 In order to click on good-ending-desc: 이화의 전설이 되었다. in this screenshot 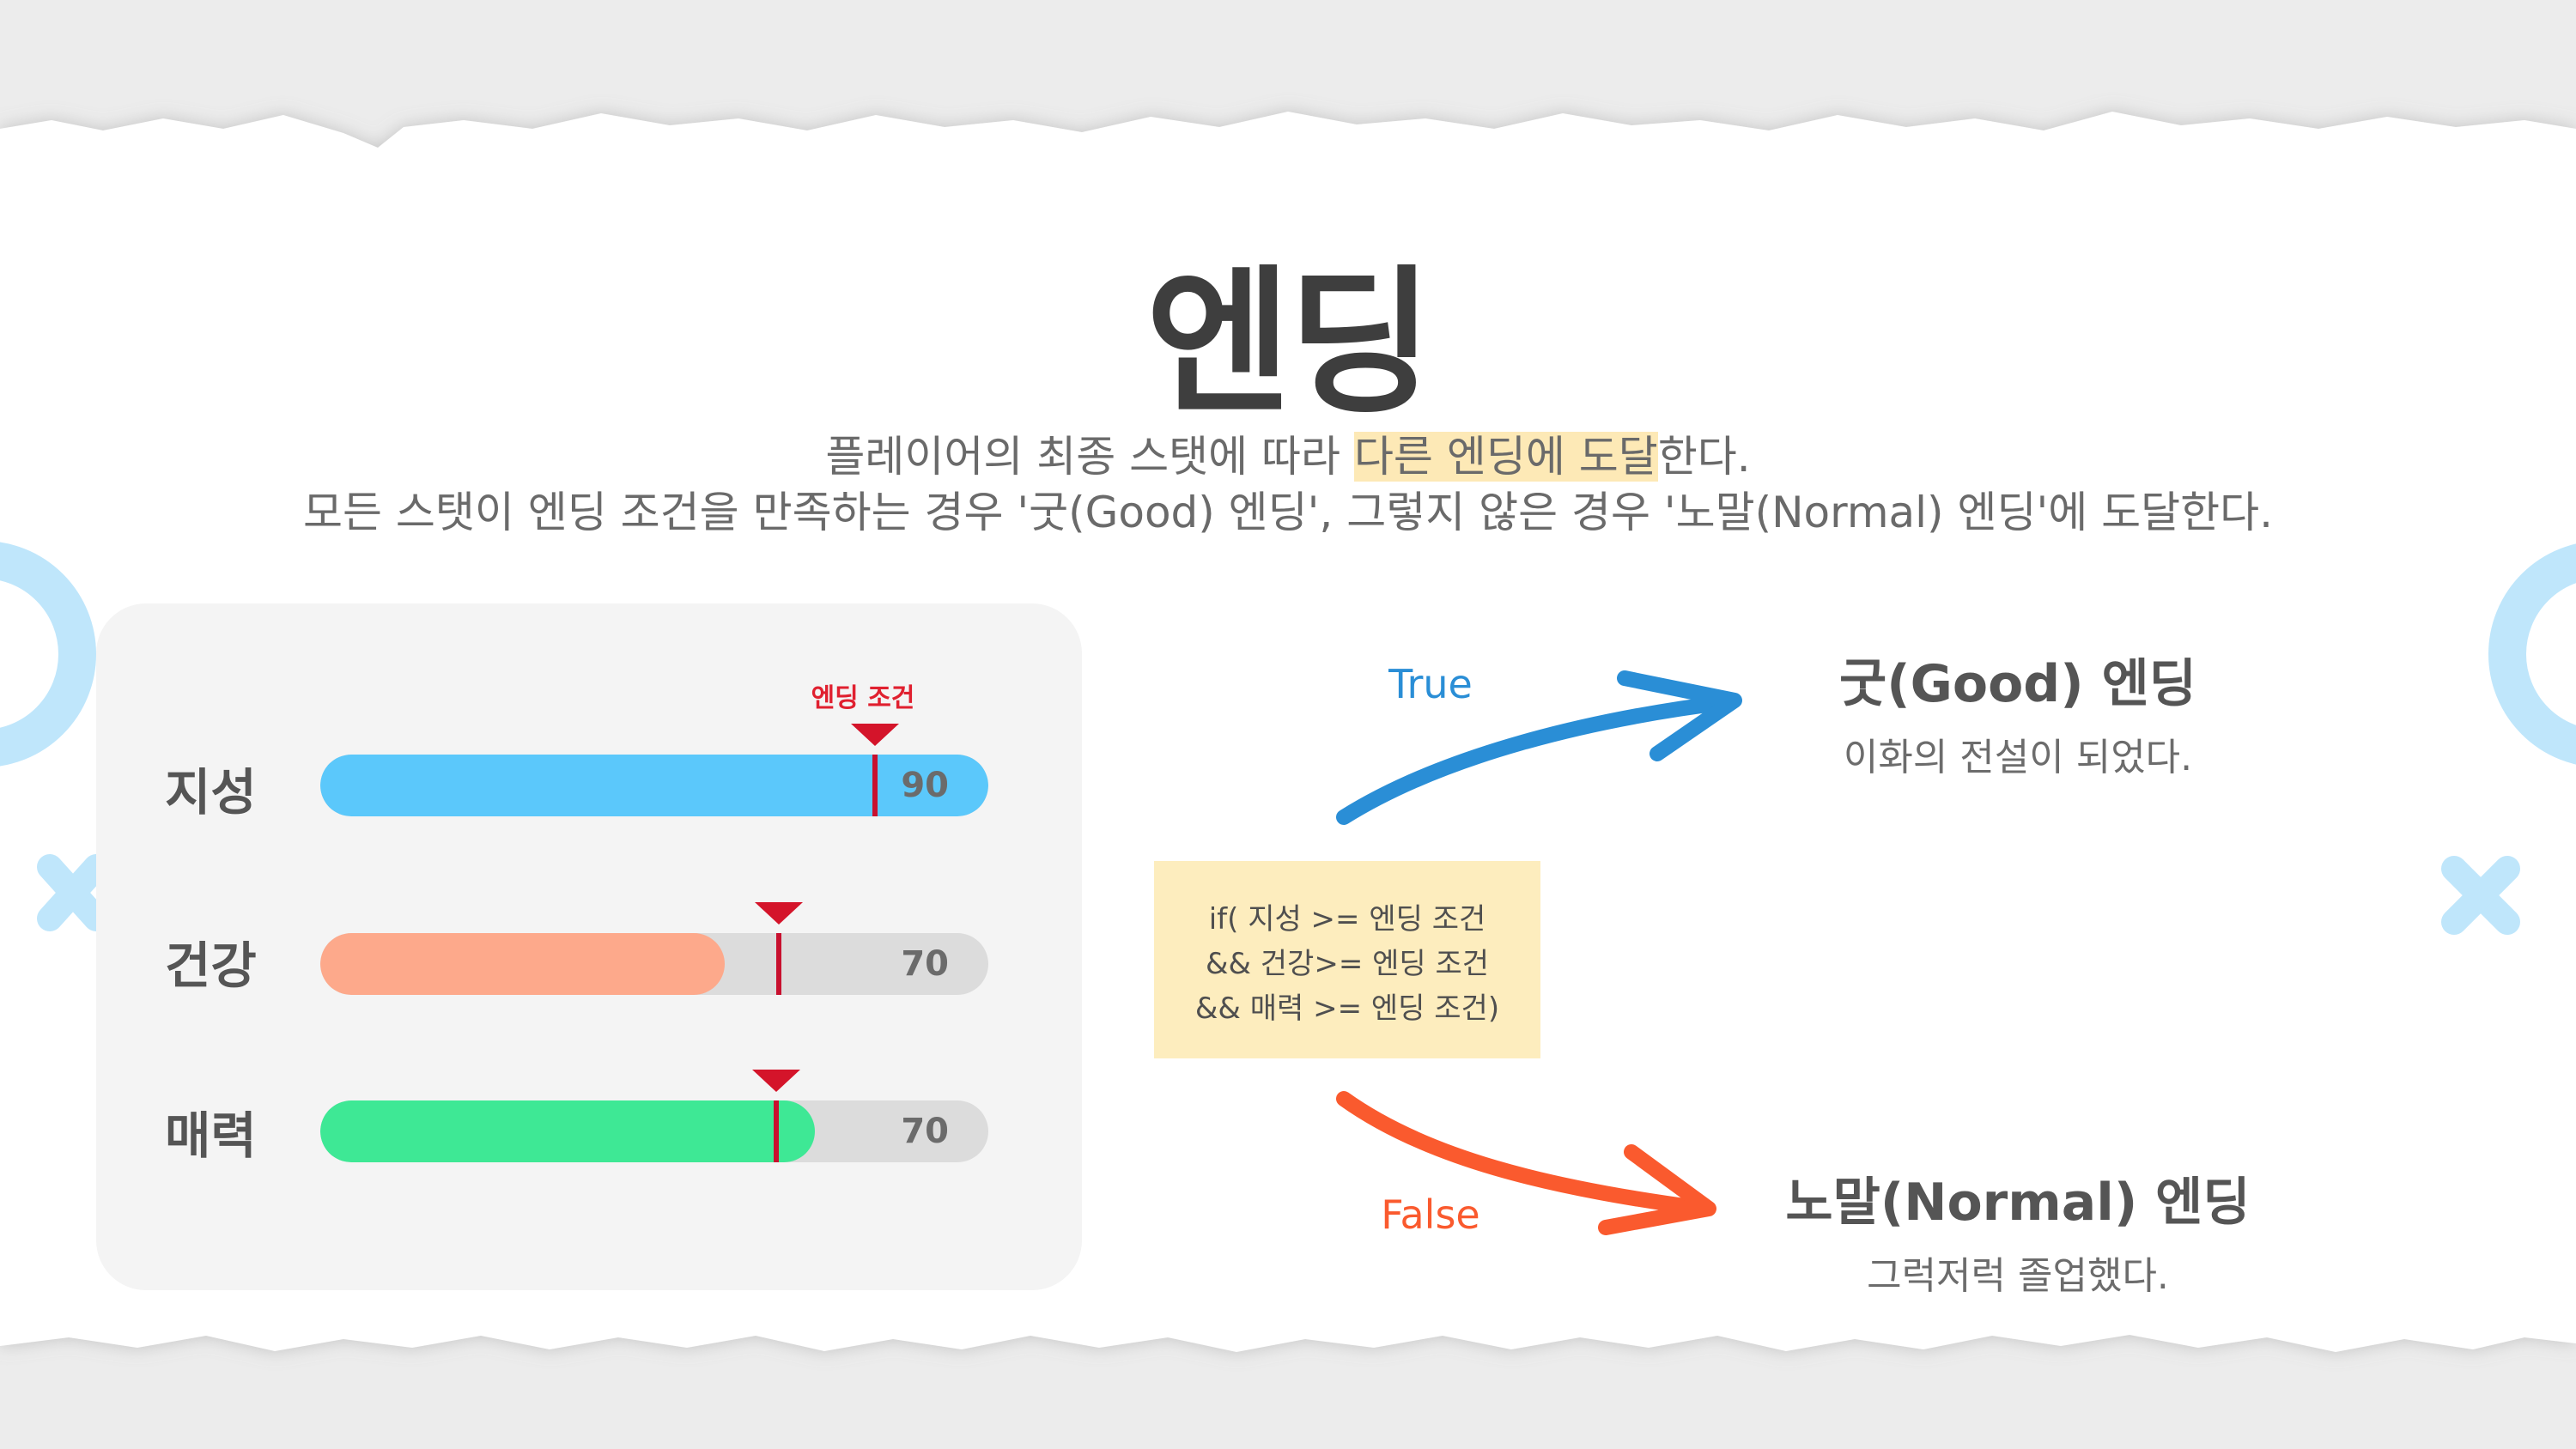, I will do `click(2018, 757)`.